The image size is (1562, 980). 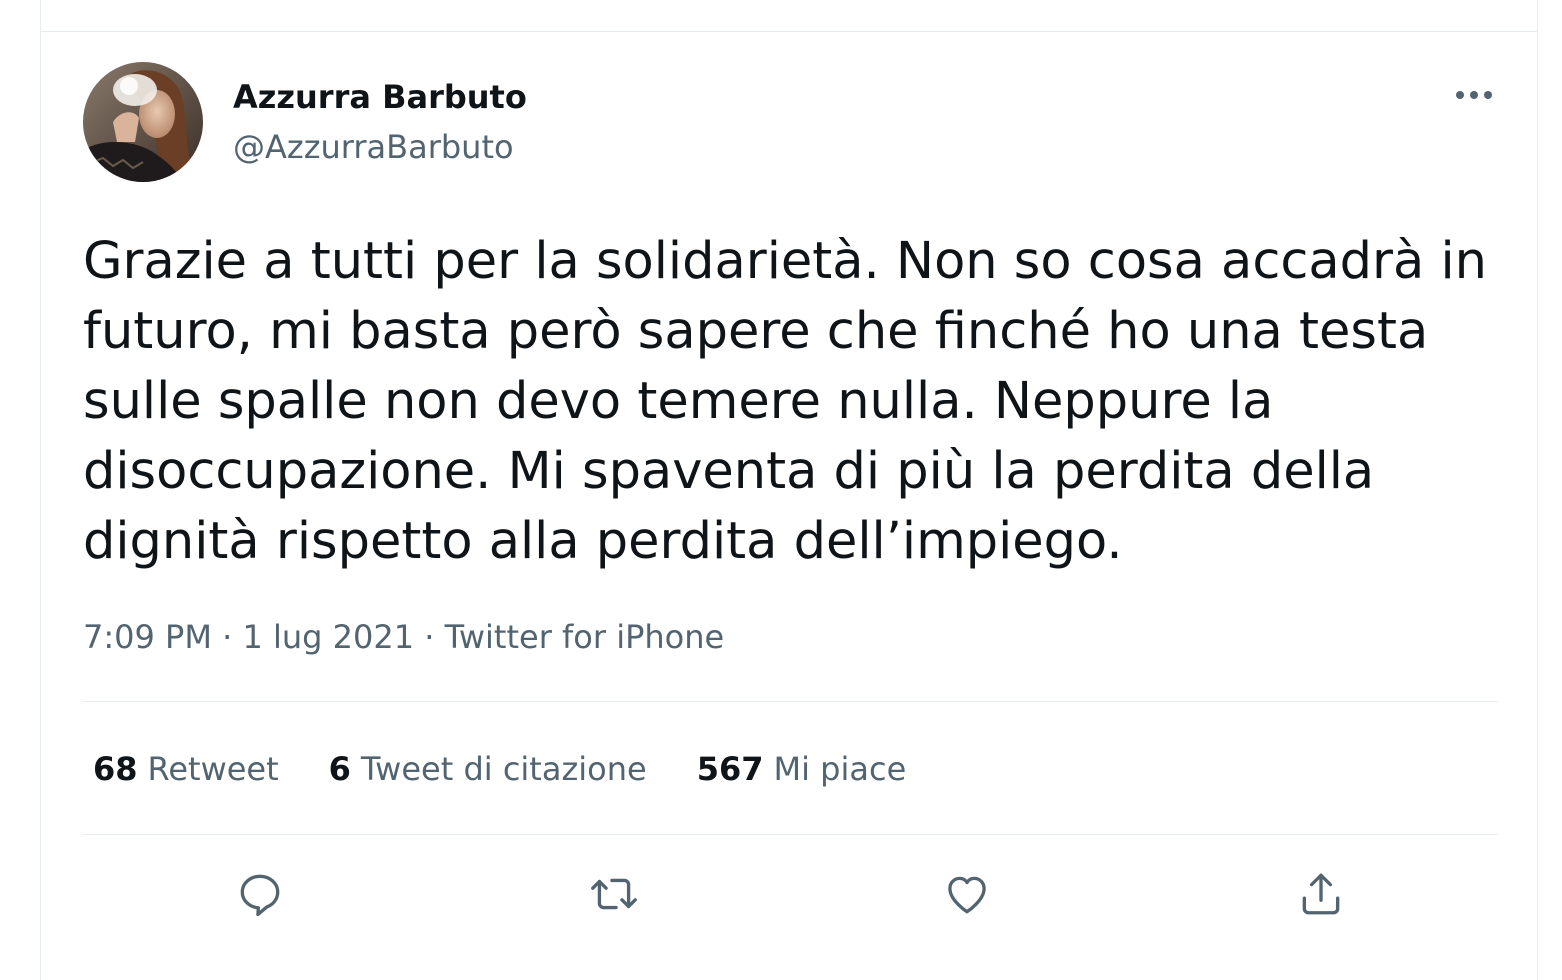 What do you see at coordinates (373, 147) in the screenshot?
I see `author-handle: @AzzurraBarbuto` at bounding box center [373, 147].